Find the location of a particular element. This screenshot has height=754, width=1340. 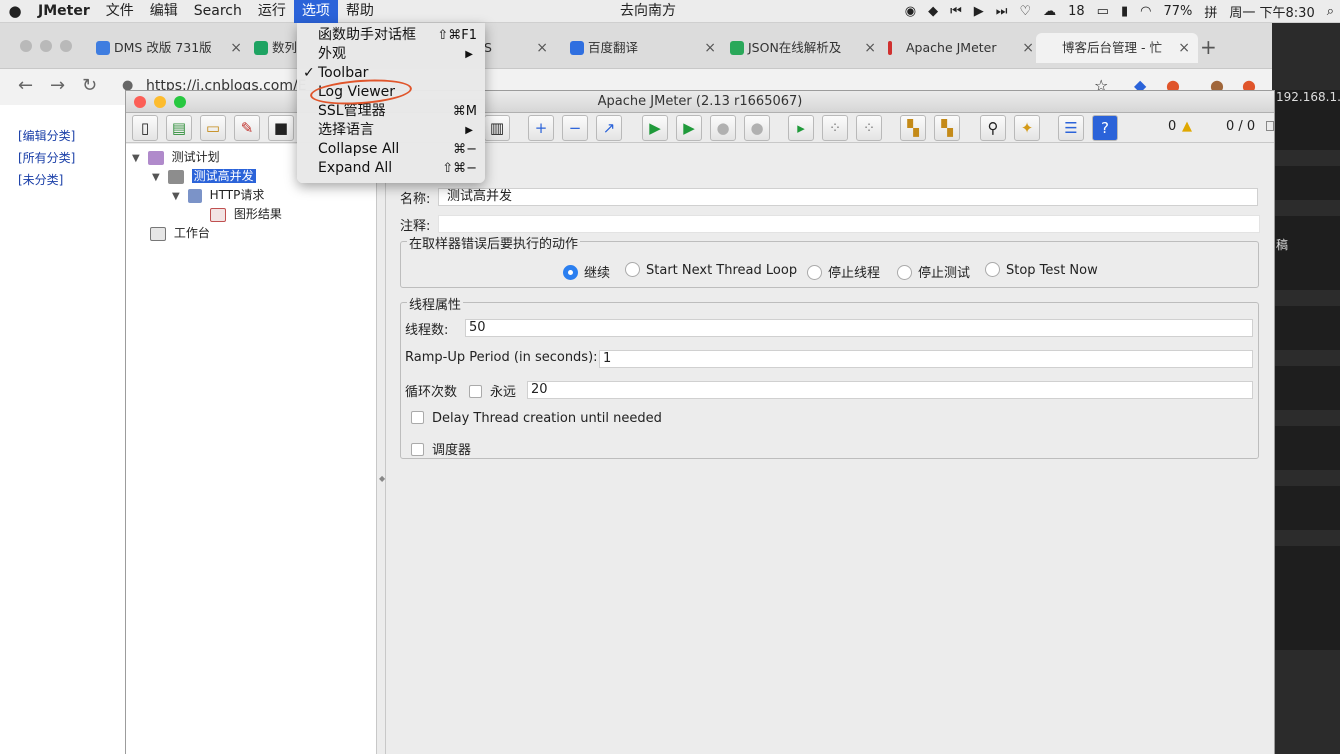

heart-icon: ♡ is located at coordinates (1025, 11).